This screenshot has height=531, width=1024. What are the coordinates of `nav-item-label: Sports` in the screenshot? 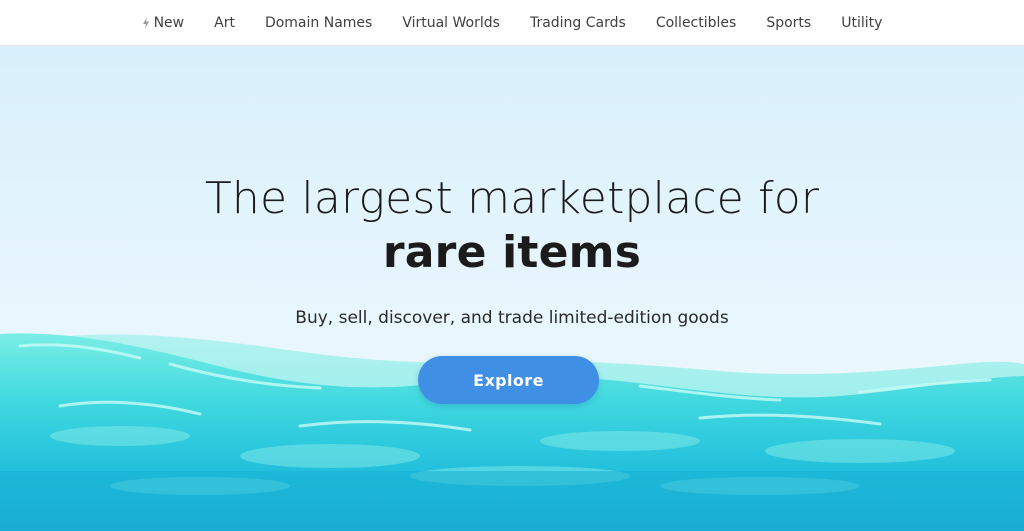 It's located at (789, 22).